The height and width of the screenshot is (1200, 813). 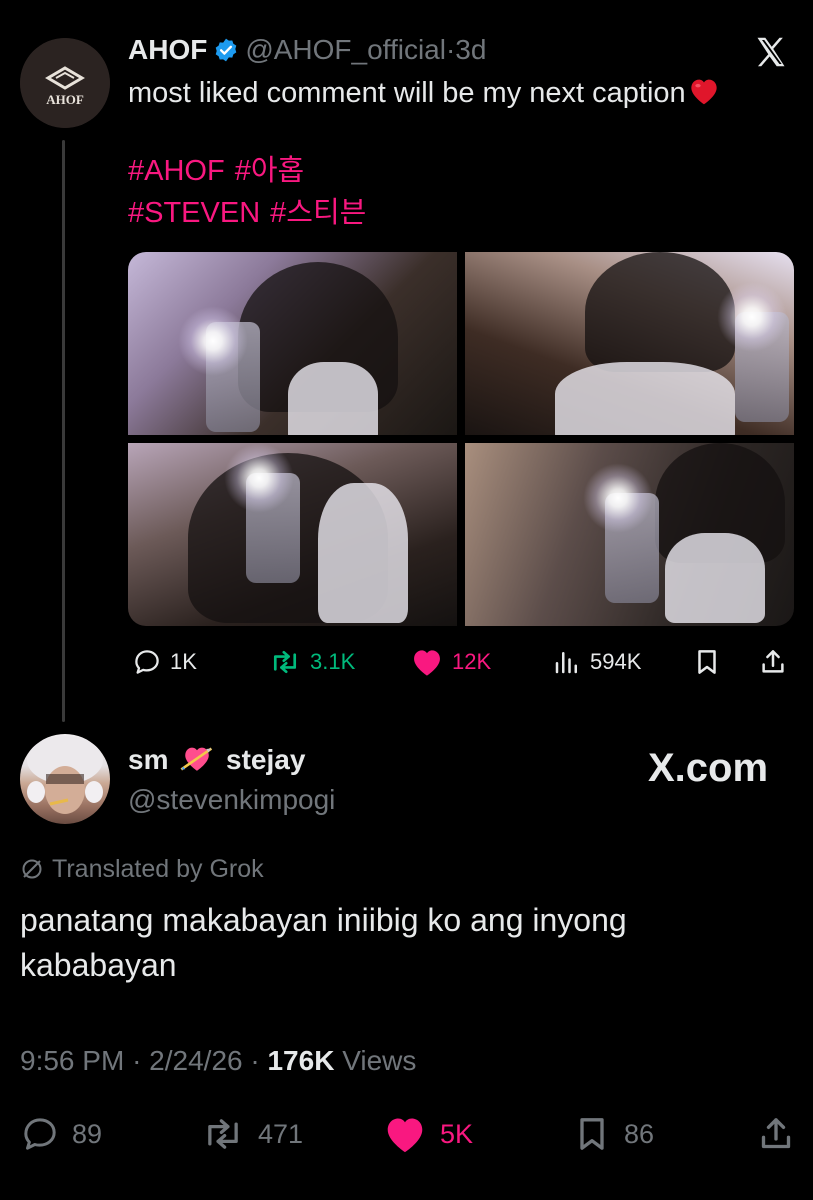 I want to click on reply-count: 89, so click(x=87, y=1133).